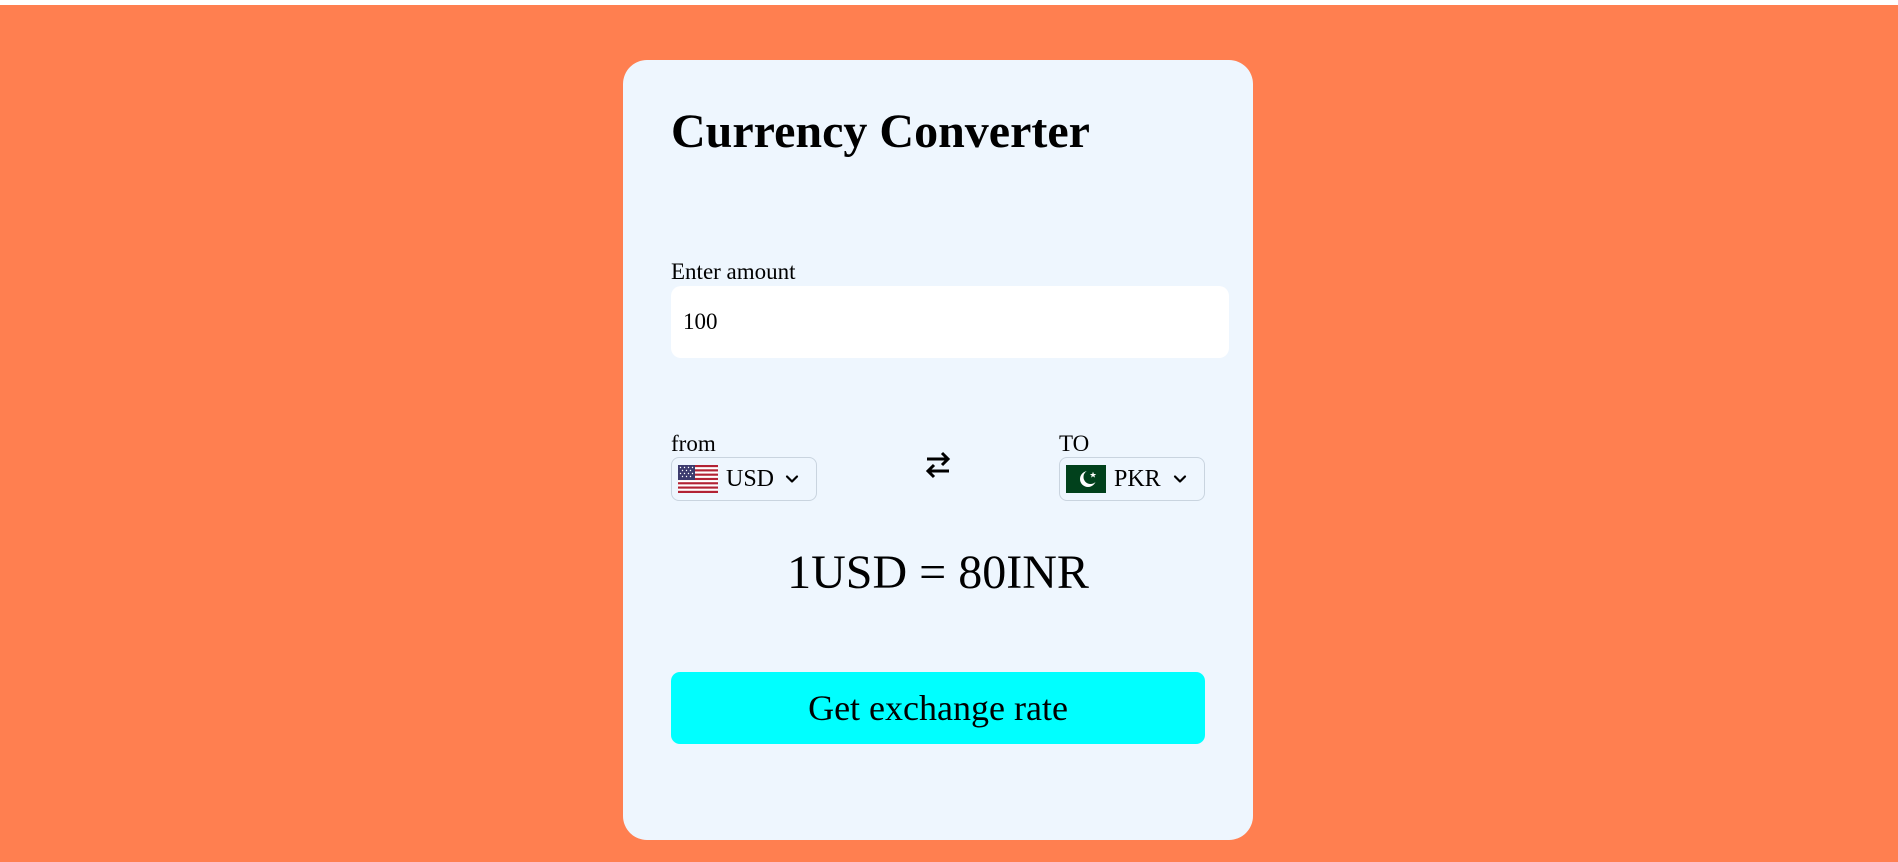  I want to click on amount-input, so click(950, 322).